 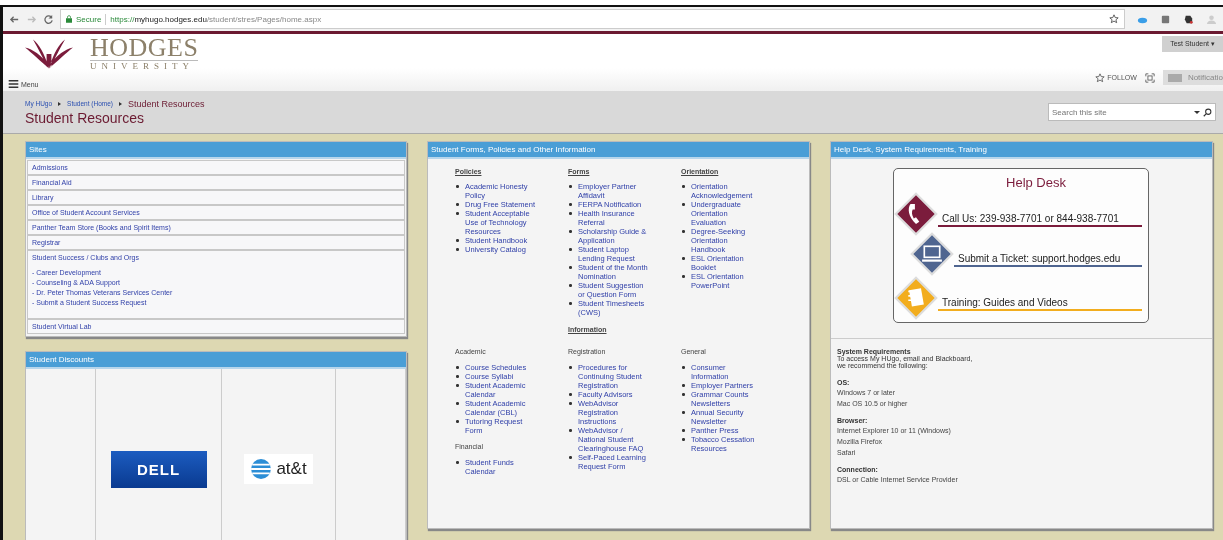 What do you see at coordinates (89, 19) in the screenshot?
I see `secure-label: Secure` at bounding box center [89, 19].